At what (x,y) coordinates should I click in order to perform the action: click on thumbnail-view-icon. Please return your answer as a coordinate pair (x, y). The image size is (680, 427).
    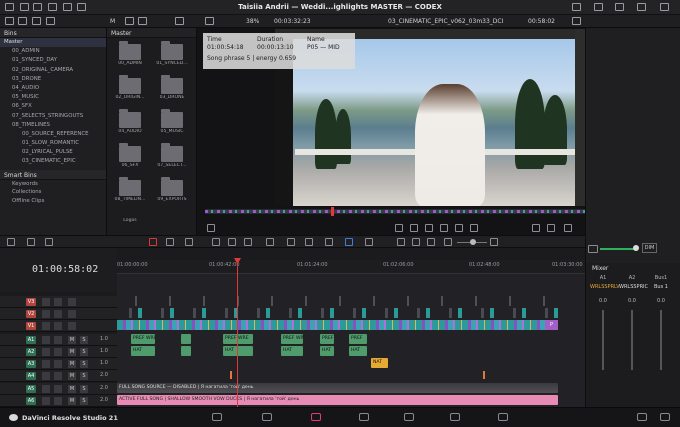
    Looking at the image, I should click on (129, 21).